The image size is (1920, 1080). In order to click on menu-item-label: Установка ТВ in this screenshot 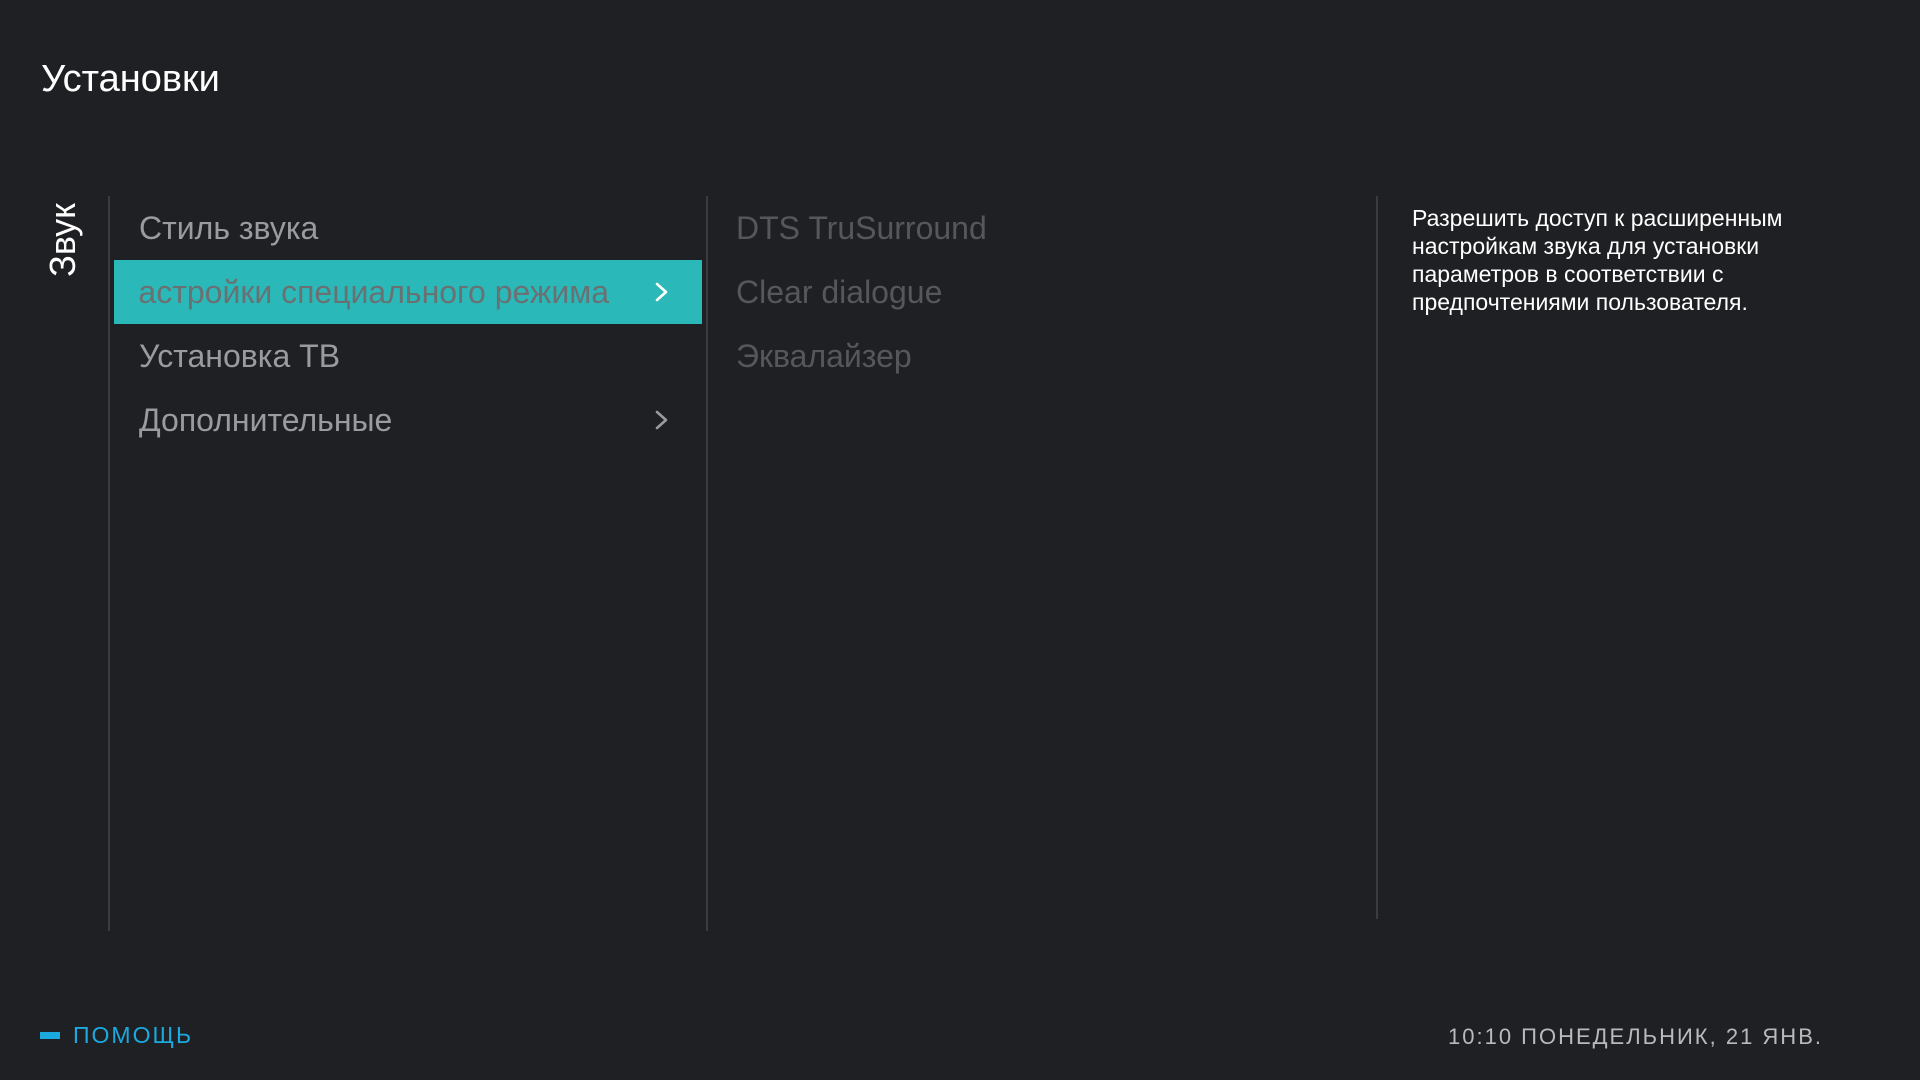, I will do `click(240, 355)`.